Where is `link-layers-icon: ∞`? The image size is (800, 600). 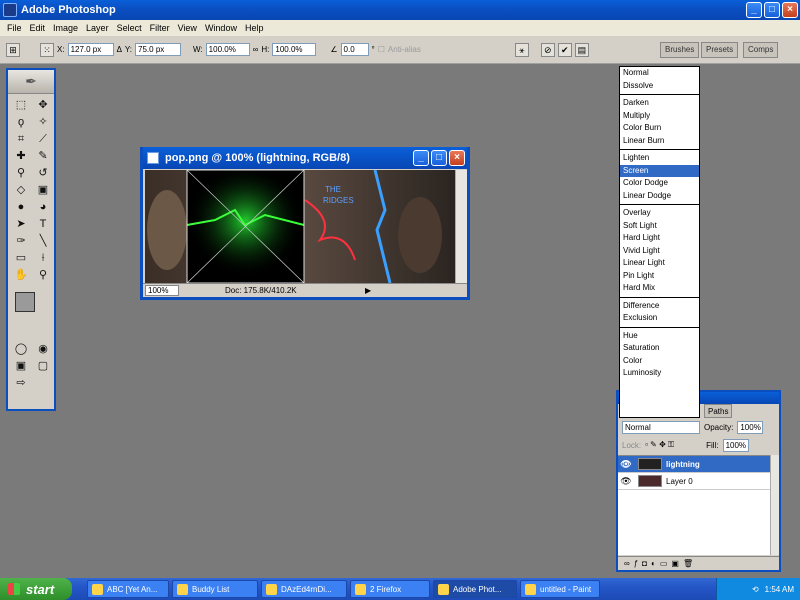
link-layers-icon: ∞ is located at coordinates (627, 563).